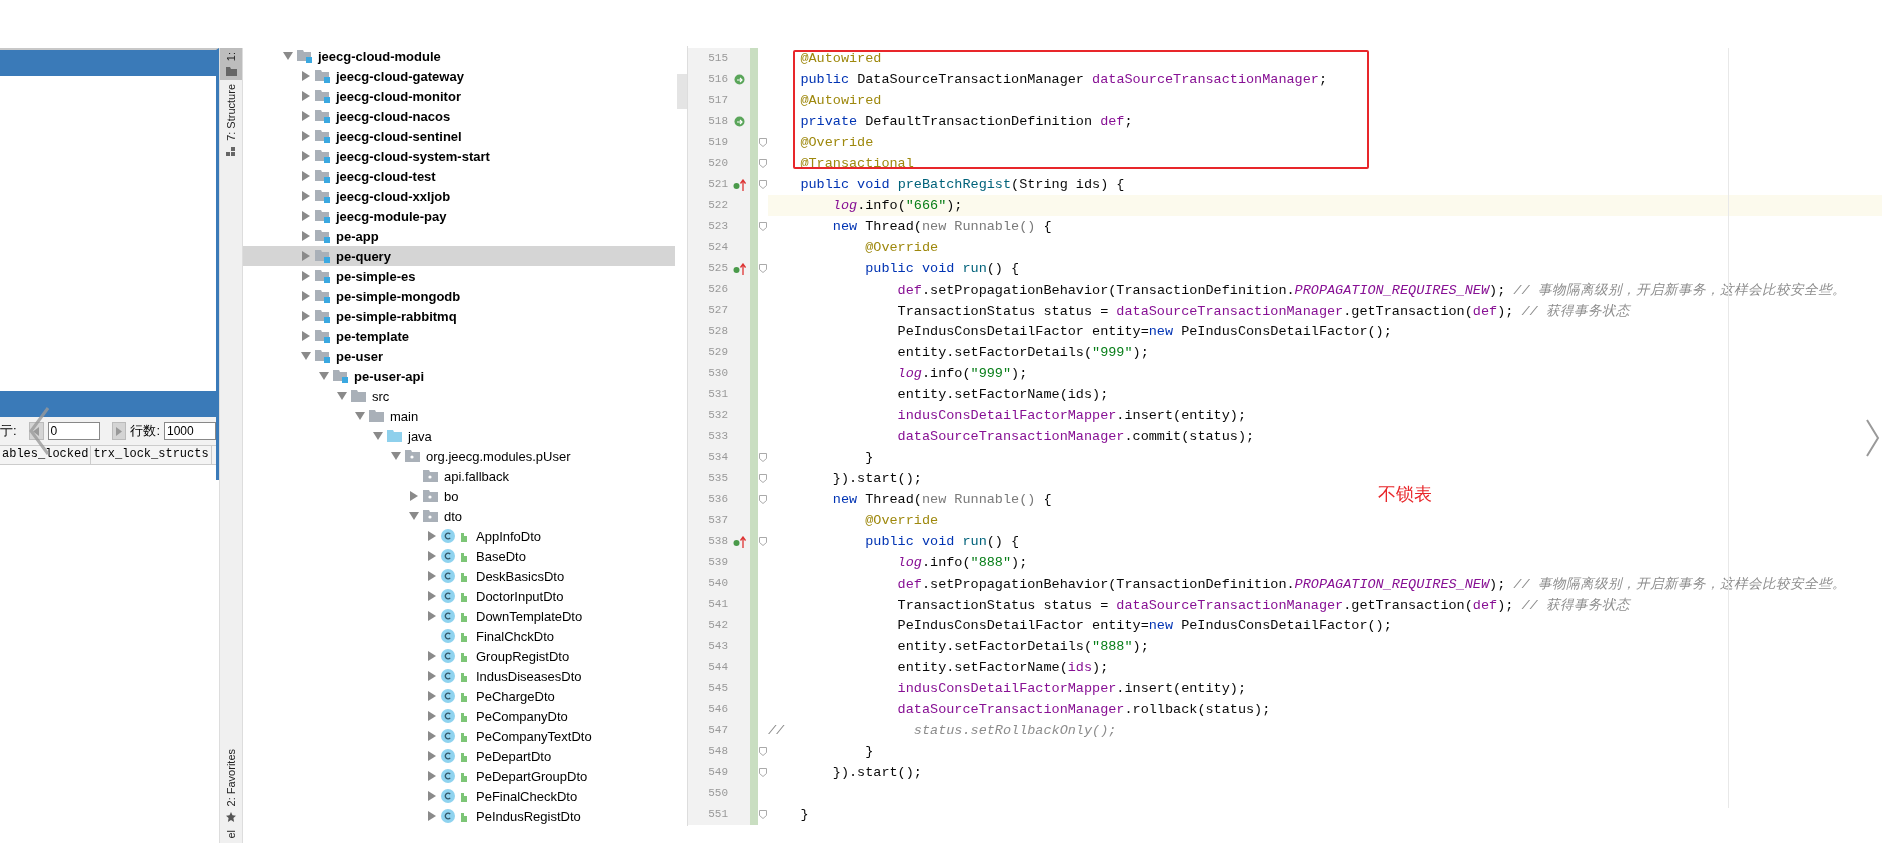 This screenshot has width=1882, height=843. What do you see at coordinates (431, 516) in the screenshot?
I see `package-folder-icon` at bounding box center [431, 516].